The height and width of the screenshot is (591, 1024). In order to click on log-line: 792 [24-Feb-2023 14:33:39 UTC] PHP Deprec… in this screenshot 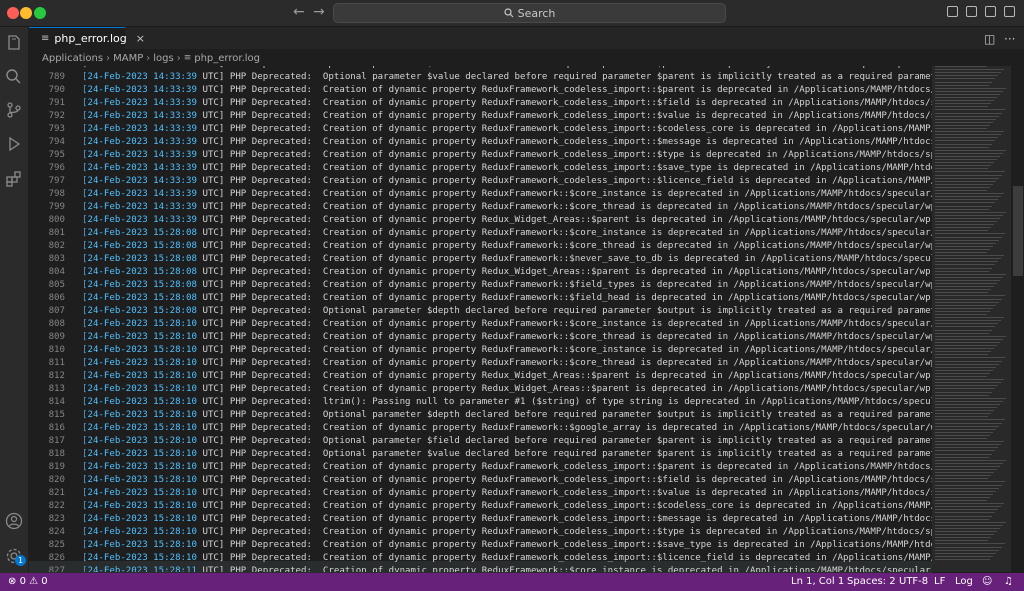, I will do `click(480, 116)`.